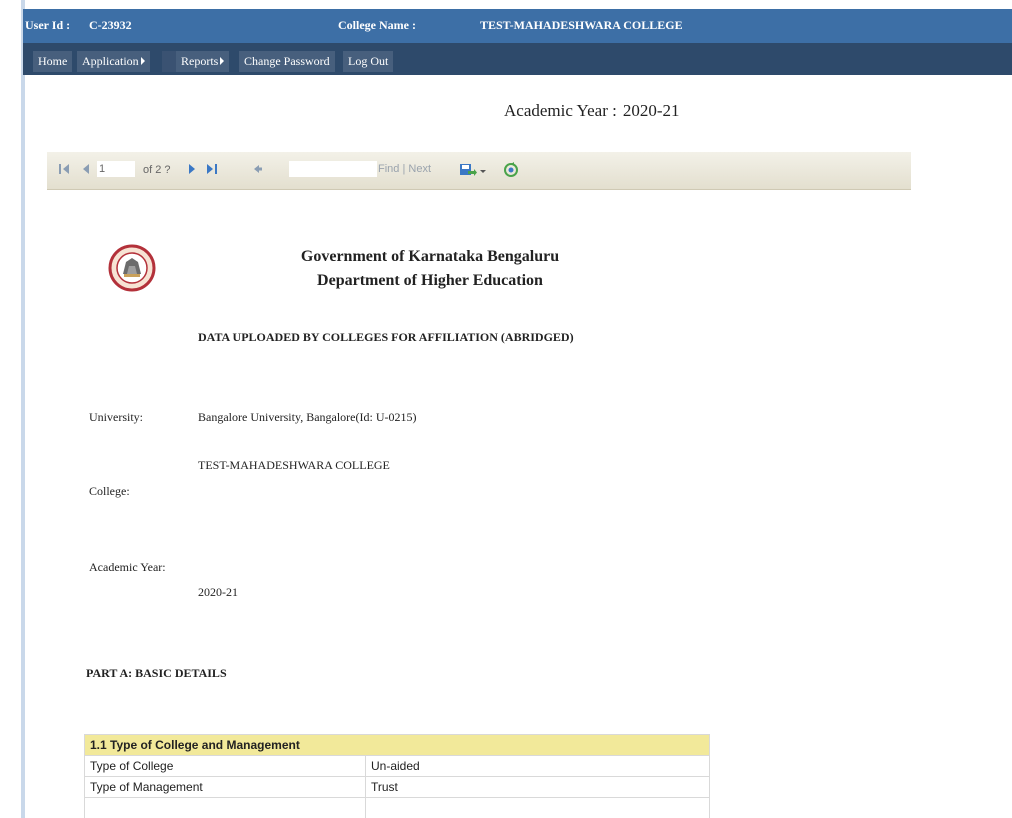 The image size is (1012, 818). I want to click on refresh-icon, so click(511, 169).